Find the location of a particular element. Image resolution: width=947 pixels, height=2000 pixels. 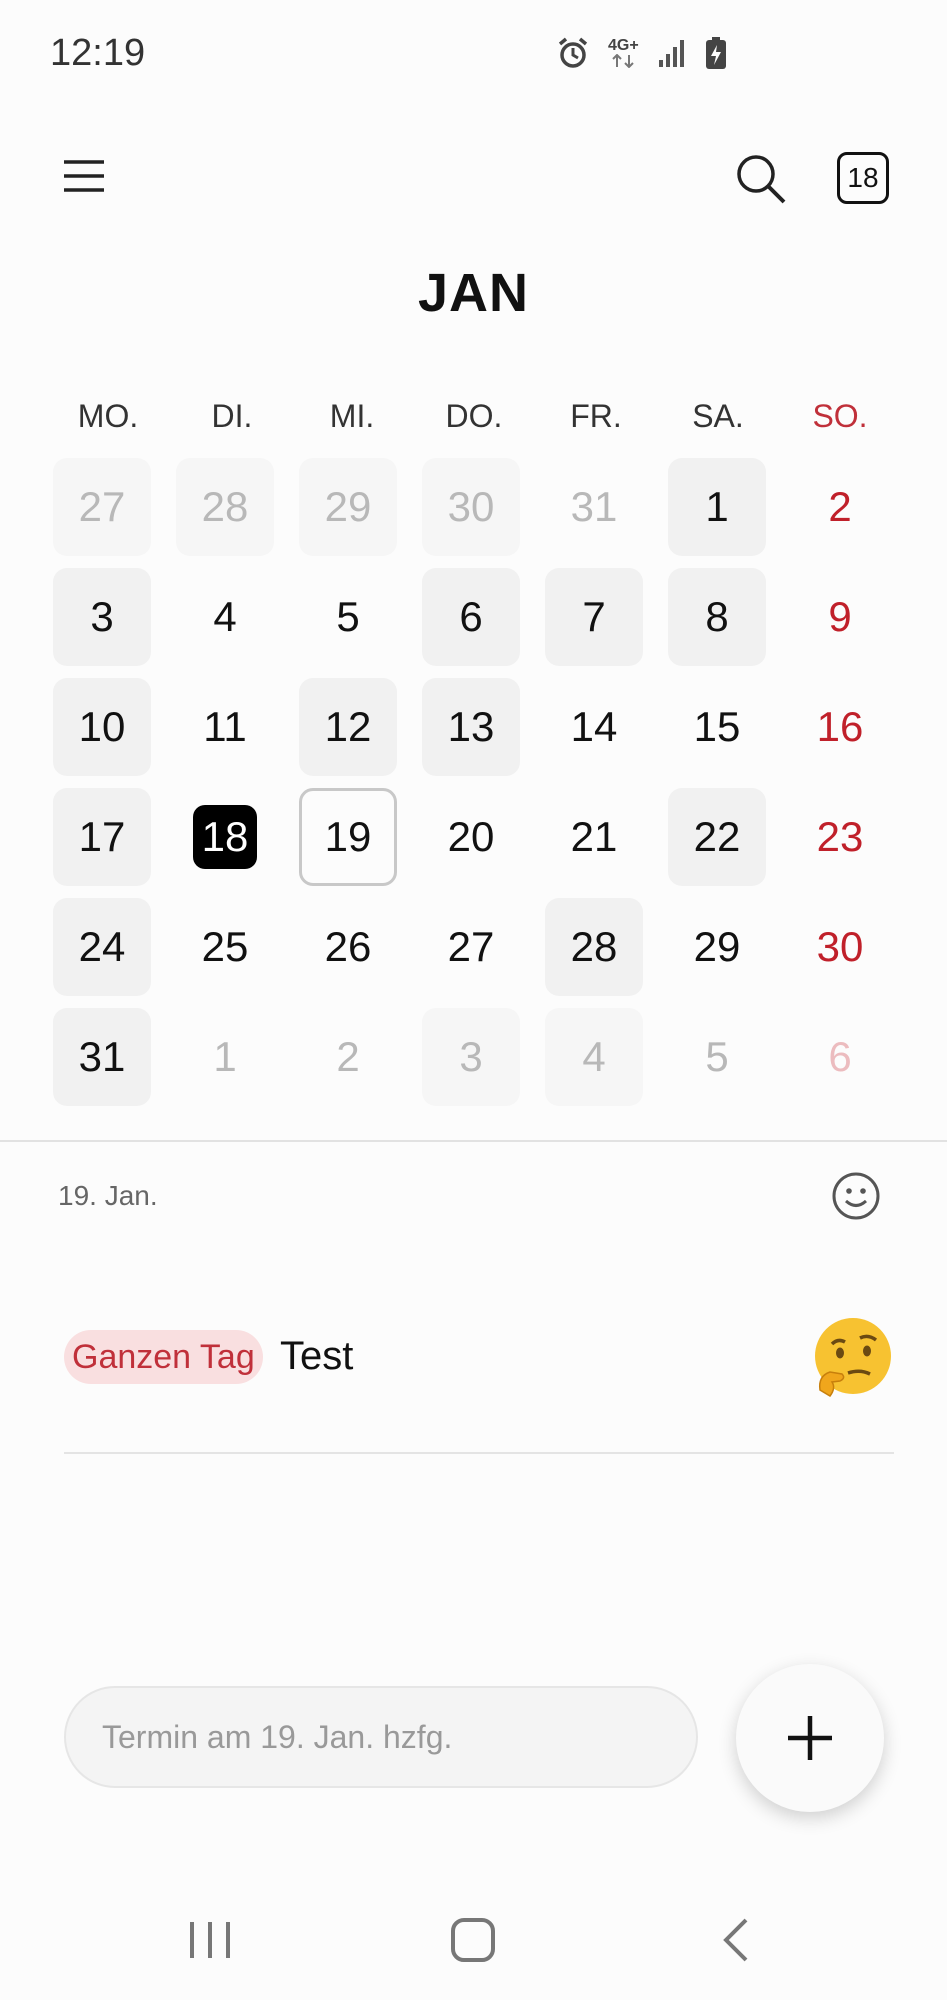

day-cell: 10 is located at coordinates (102, 727).